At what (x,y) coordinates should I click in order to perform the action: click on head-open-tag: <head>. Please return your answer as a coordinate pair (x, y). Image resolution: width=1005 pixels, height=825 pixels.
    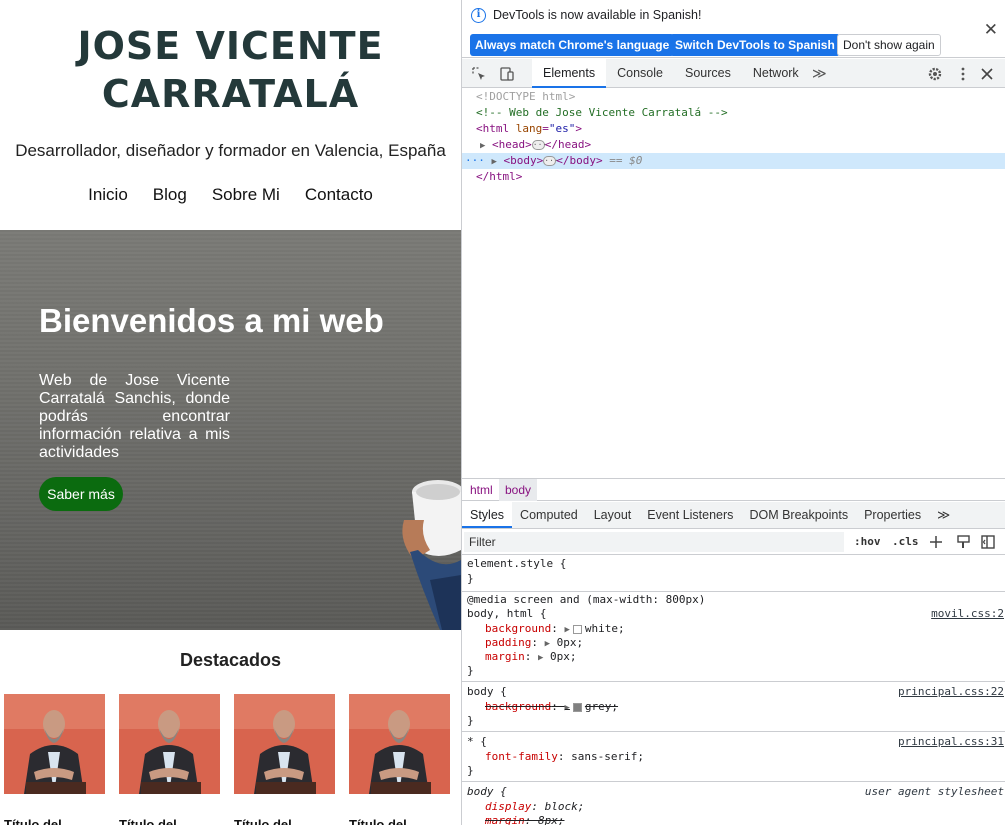
    Looking at the image, I should click on (512, 144).